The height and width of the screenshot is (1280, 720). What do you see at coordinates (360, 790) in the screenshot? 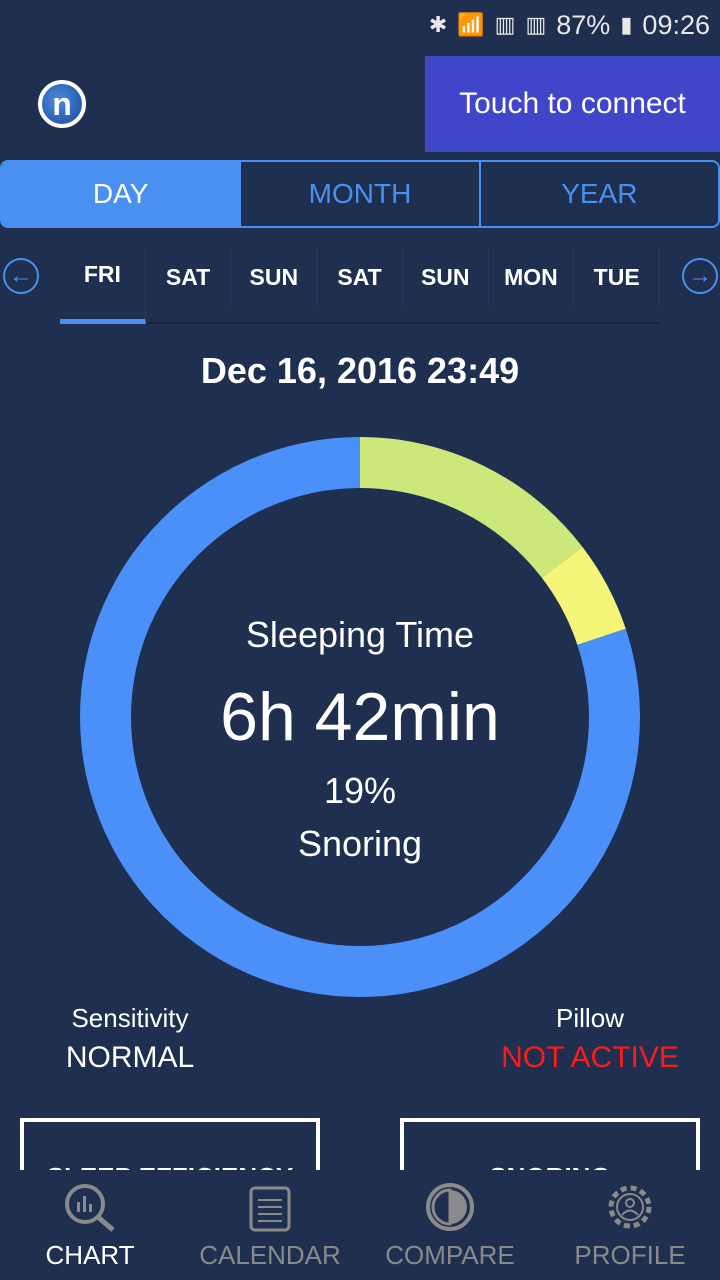
I see `snoring-percent: 19%` at bounding box center [360, 790].